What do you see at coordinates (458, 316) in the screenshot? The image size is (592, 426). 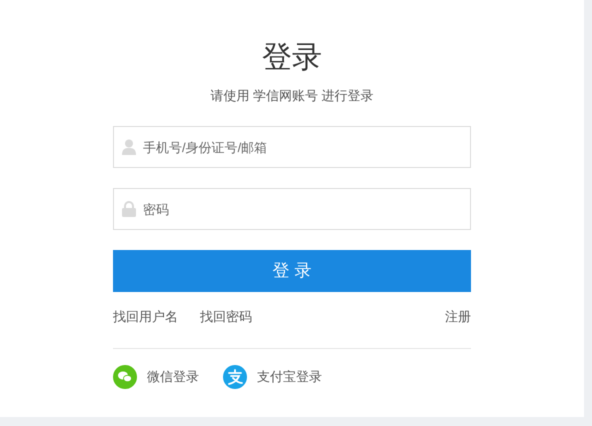 I see `register-link: 注册` at bounding box center [458, 316].